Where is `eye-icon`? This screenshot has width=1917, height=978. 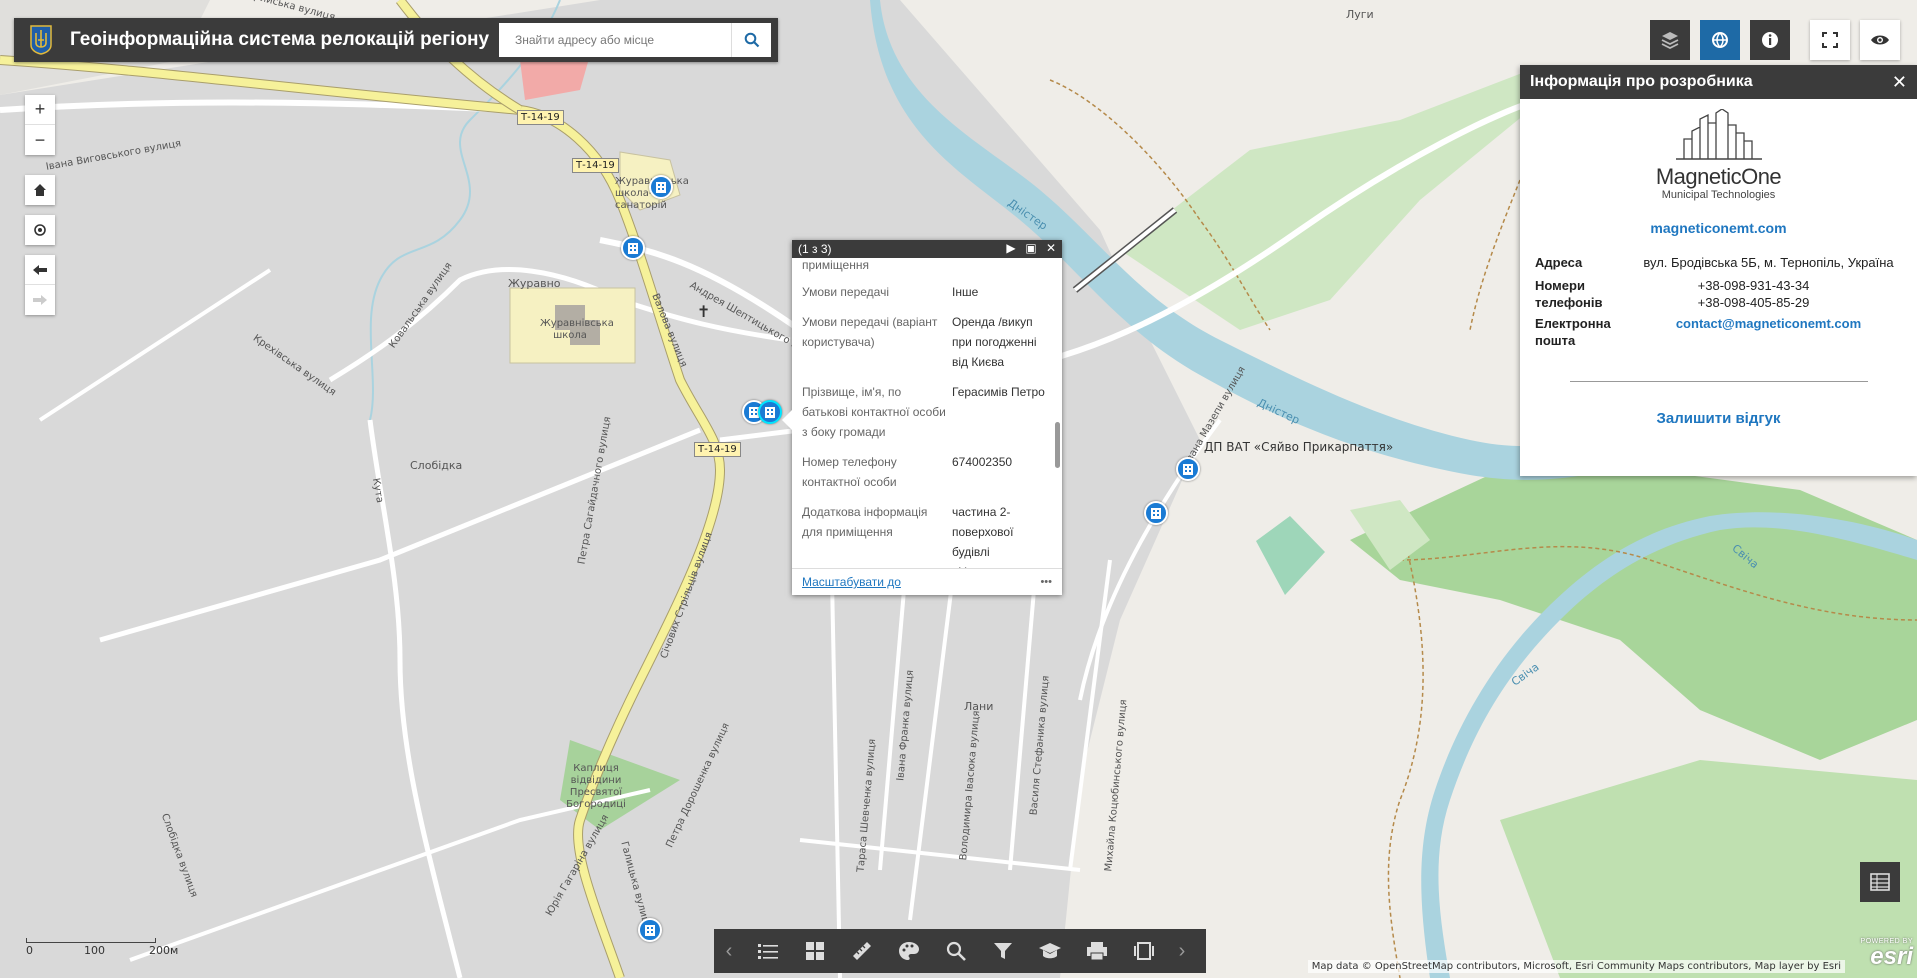 eye-icon is located at coordinates (1880, 40).